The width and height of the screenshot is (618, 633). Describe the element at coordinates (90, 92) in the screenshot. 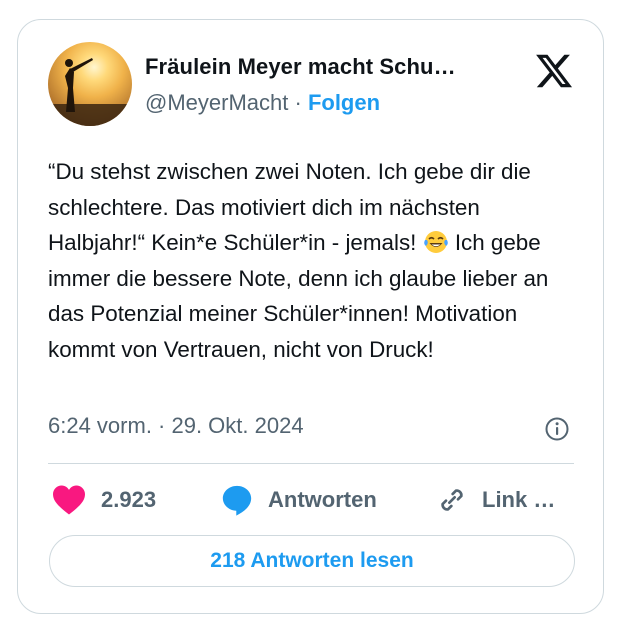

I see `sunset-silhouette-icon` at that location.